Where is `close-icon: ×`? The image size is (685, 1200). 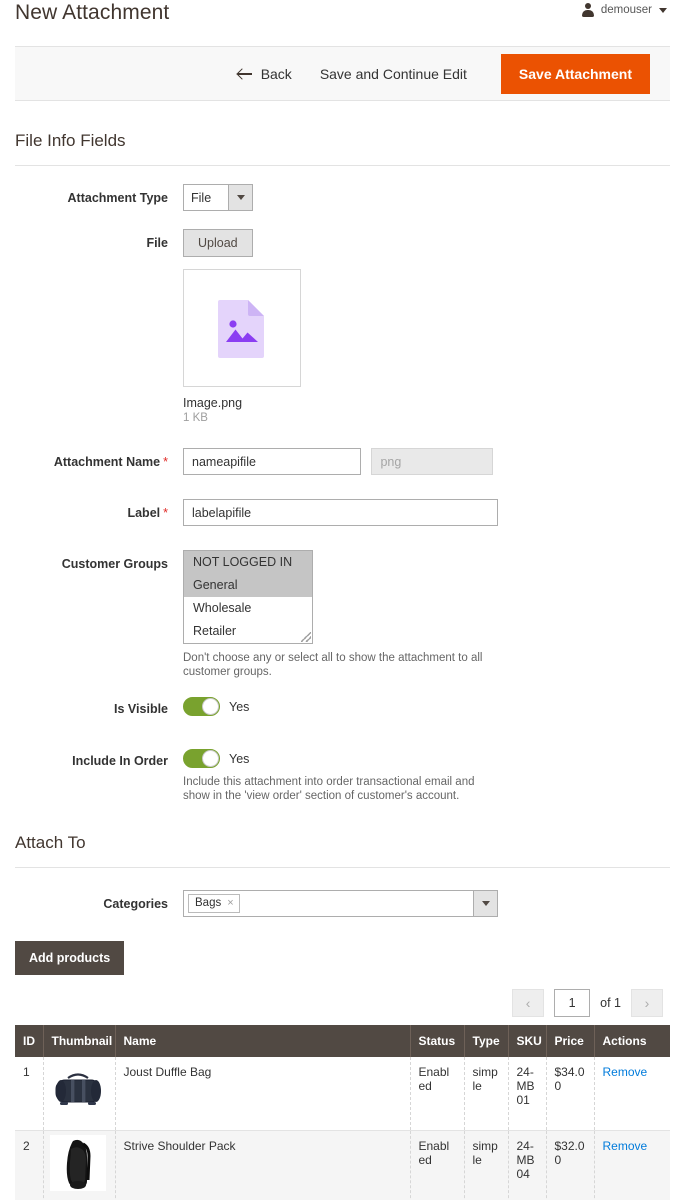 close-icon: × is located at coordinates (230, 903).